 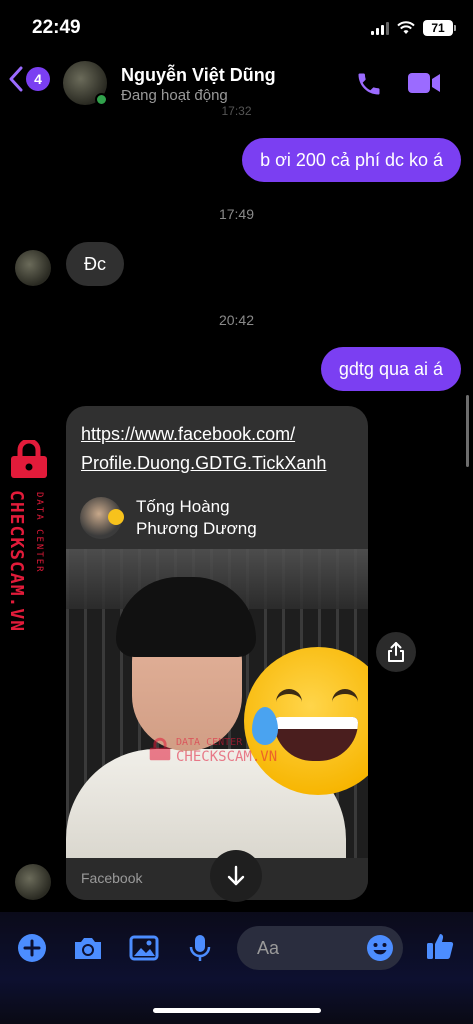 I want to click on gallery-button, so click(x=144, y=948).